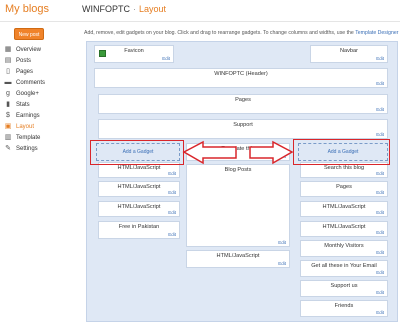 This screenshot has width=400, height=322. Describe the element at coordinates (209, 152) in the screenshot. I see `arrow-left-icon` at that location.